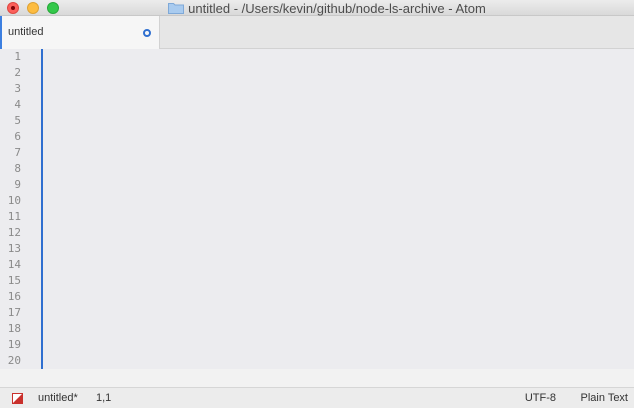 Image resolution: width=634 pixels, height=408 pixels. Describe the element at coordinates (540, 398) in the screenshot. I see `status-encoding: UTF-8` at that location.